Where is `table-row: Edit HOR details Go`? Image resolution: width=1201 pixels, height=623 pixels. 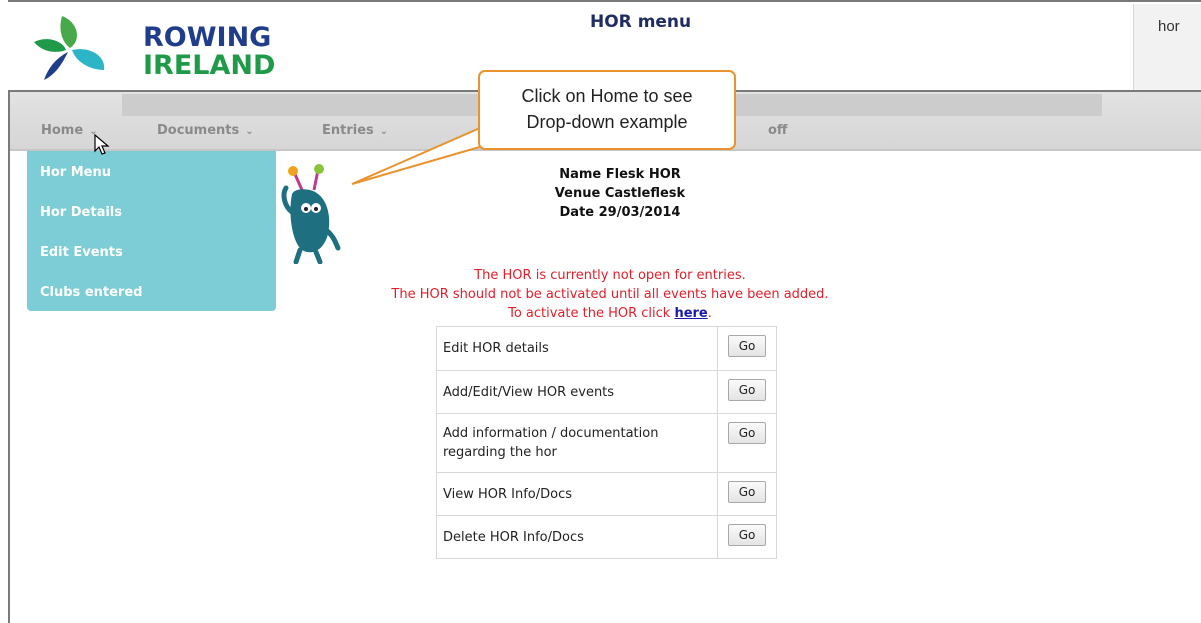 table-row: Edit HOR details Go is located at coordinates (606, 348).